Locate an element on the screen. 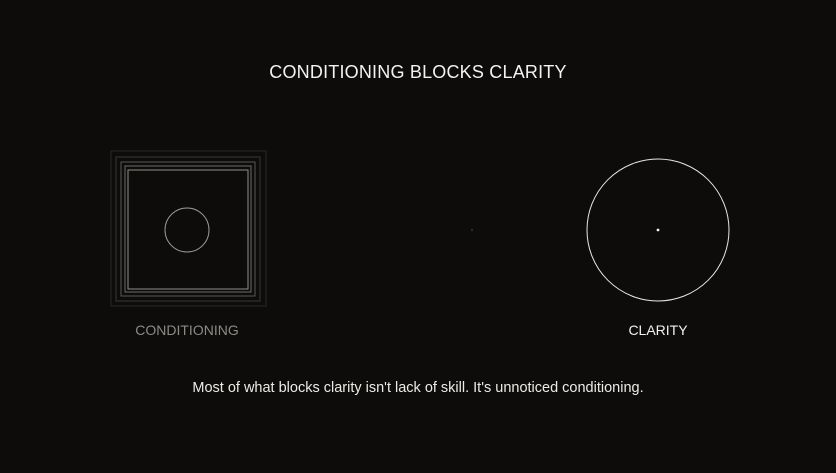 The width and height of the screenshot is (836, 473). inner-frame is located at coordinates (188, 229).